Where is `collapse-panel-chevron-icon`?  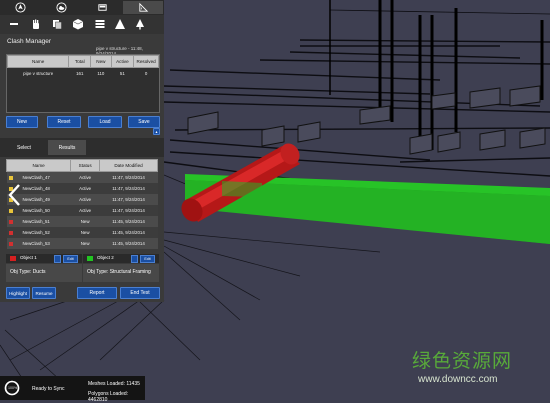 collapse-panel-chevron-icon is located at coordinates (14, 195).